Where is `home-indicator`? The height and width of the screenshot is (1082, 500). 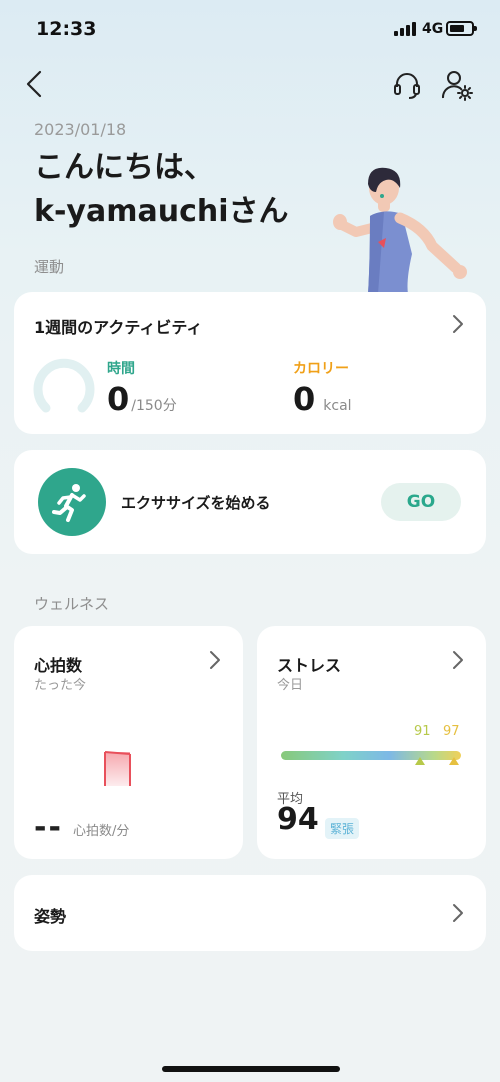
home-indicator is located at coordinates (251, 1069).